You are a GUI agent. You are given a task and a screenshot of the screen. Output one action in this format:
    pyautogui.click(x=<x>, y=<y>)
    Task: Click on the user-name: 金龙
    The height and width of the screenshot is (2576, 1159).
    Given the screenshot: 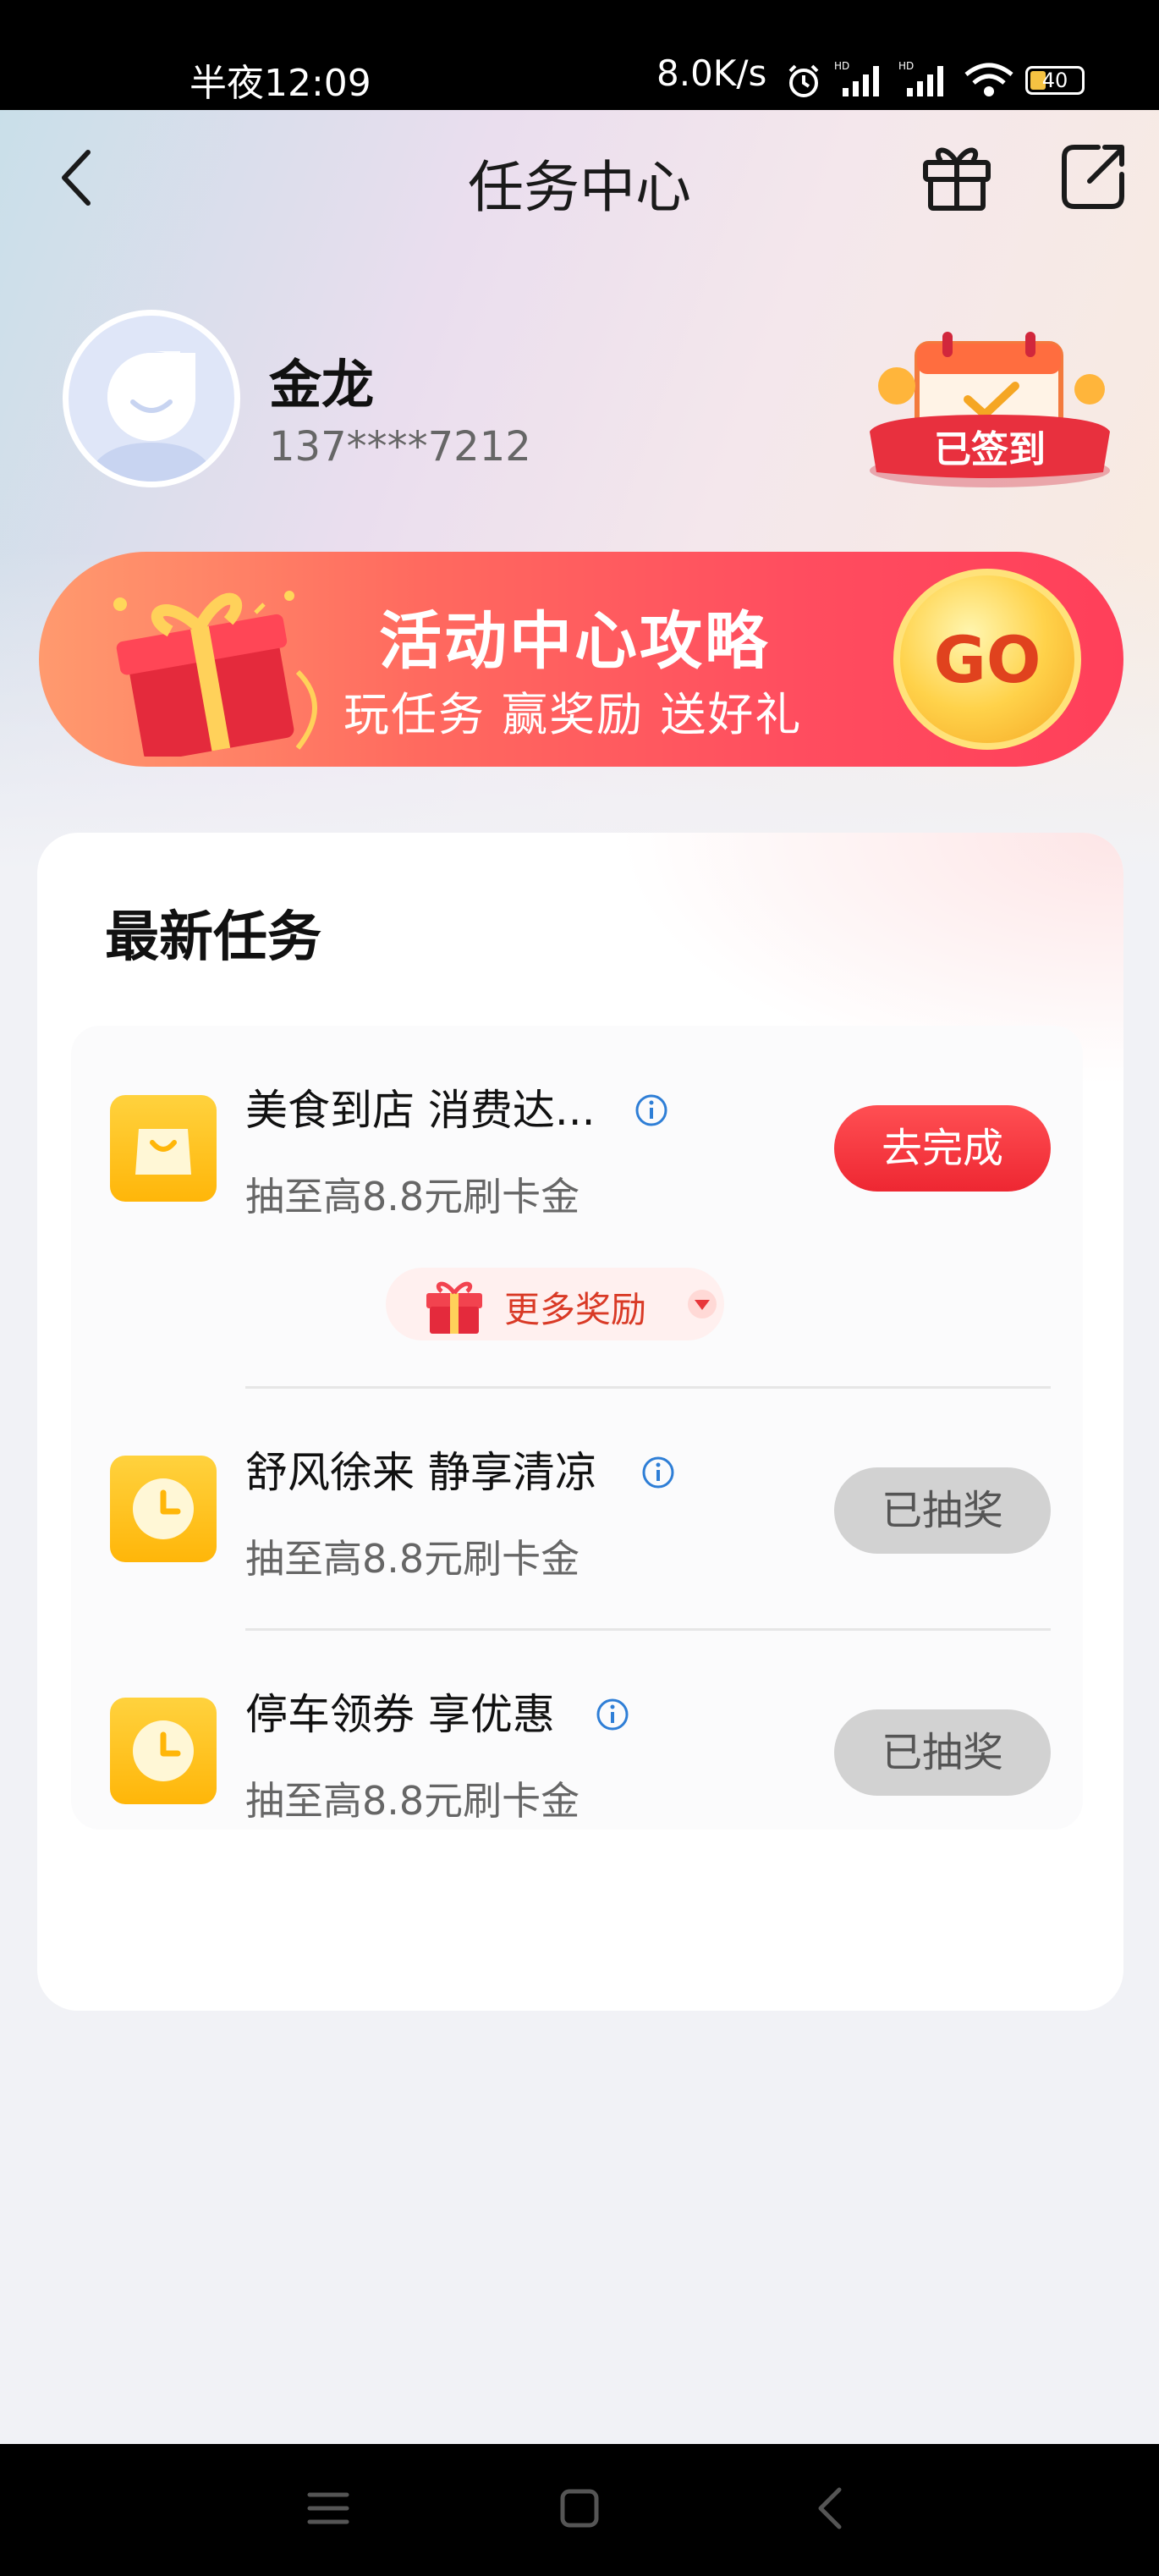 What is the action you would take?
    pyautogui.click(x=322, y=385)
    